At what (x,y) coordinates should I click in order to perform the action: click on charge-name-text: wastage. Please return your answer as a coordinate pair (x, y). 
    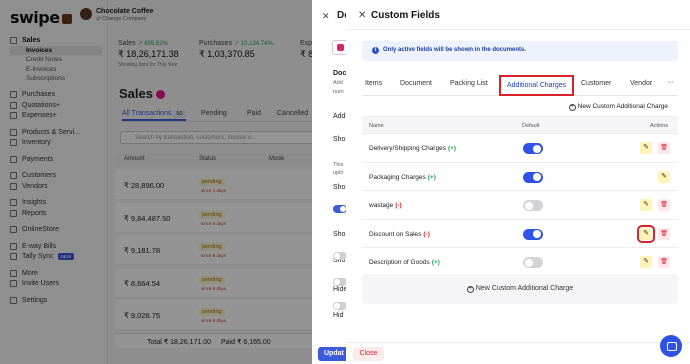
    Looking at the image, I should click on (381, 205).